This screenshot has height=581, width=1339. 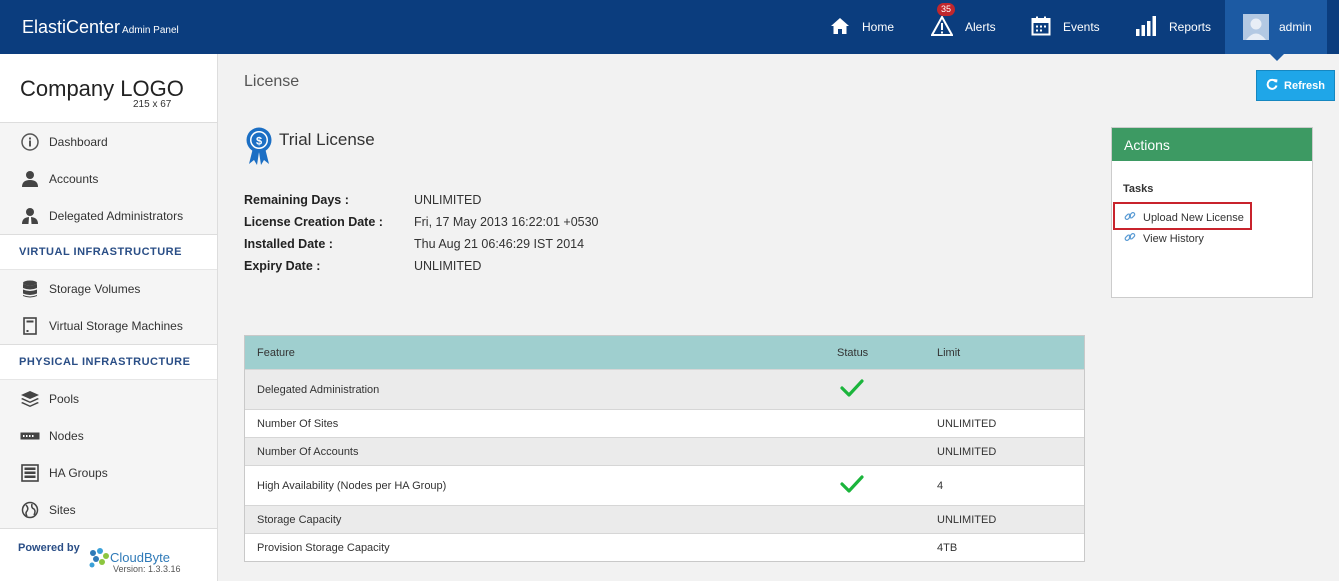 I want to click on section-virtual-infrastructure: VIRTUAL INFRASTRUCTURE, so click(x=108, y=252).